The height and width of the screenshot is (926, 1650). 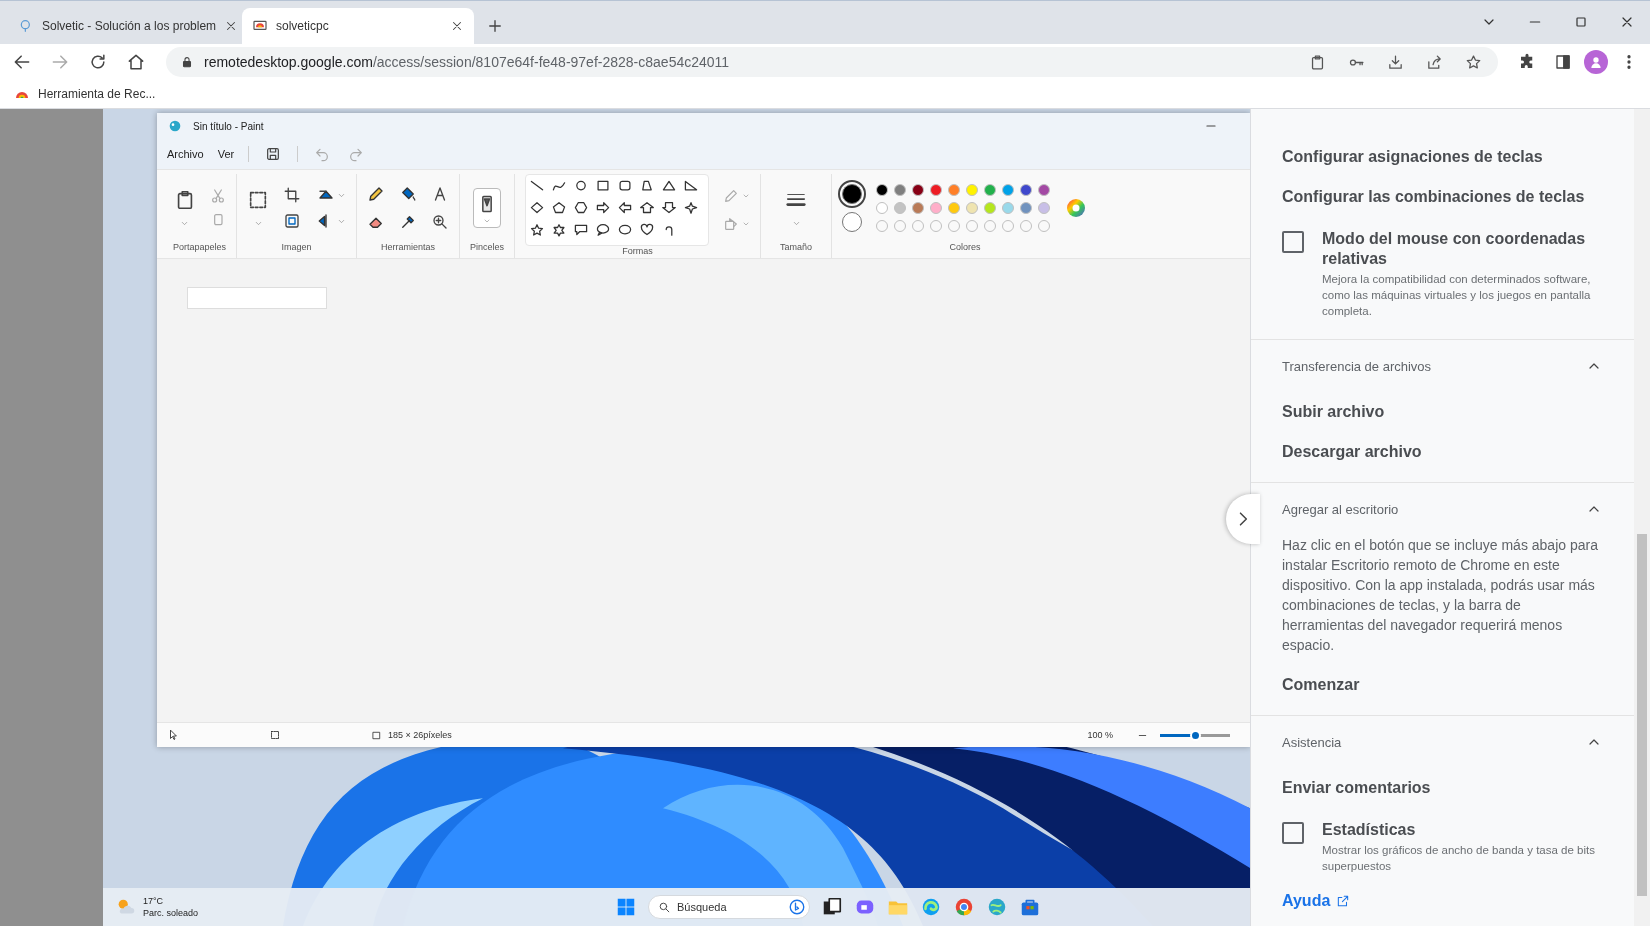 I want to click on menu-item: Enviar comentarios, so click(x=1442, y=788).